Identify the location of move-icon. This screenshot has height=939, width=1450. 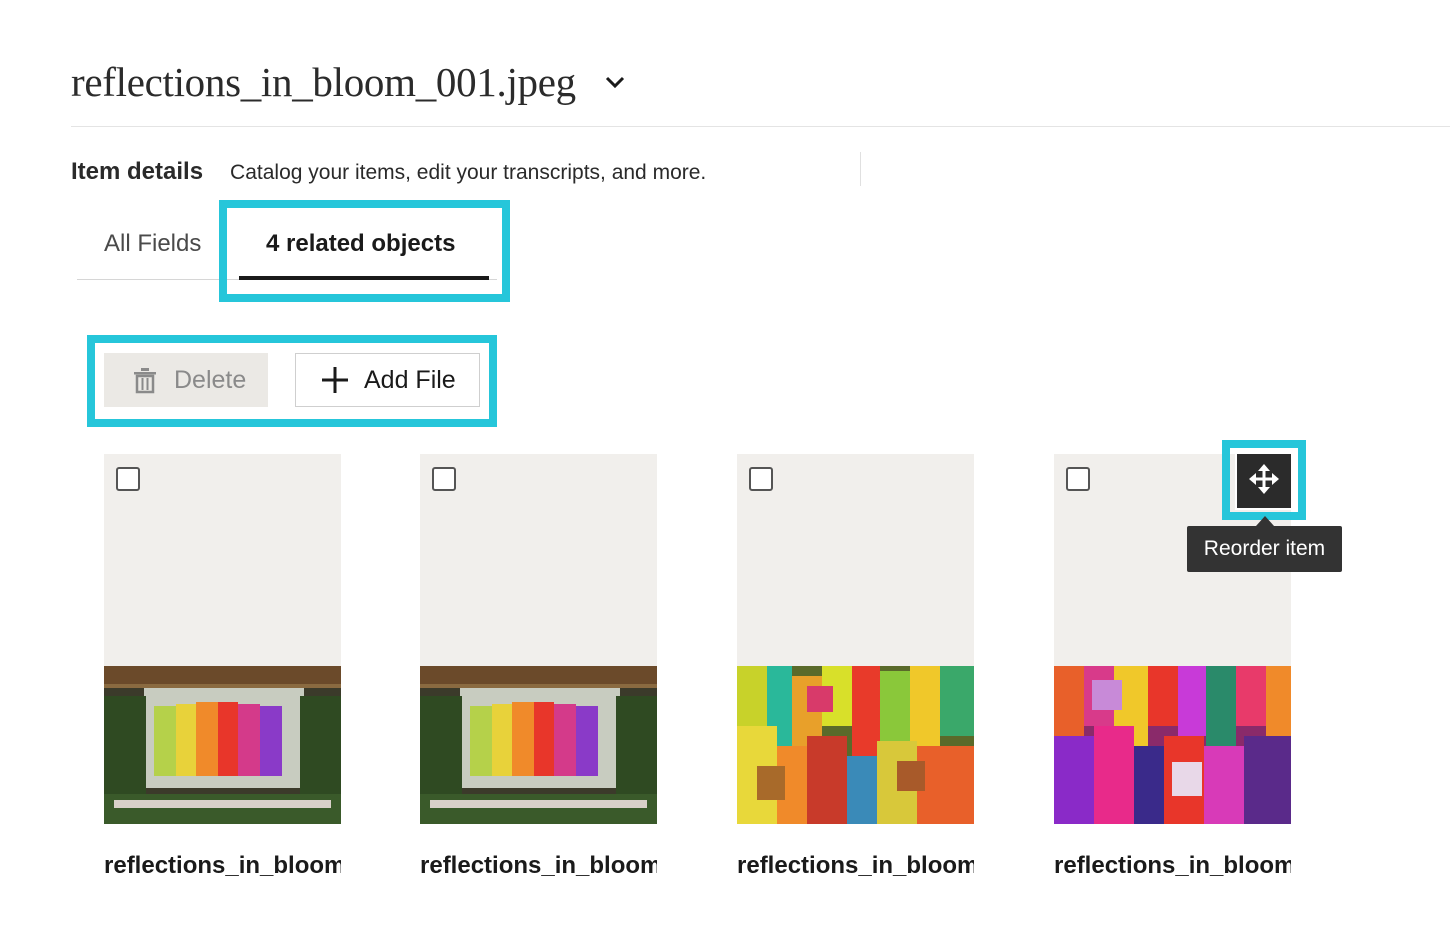
(1264, 481).